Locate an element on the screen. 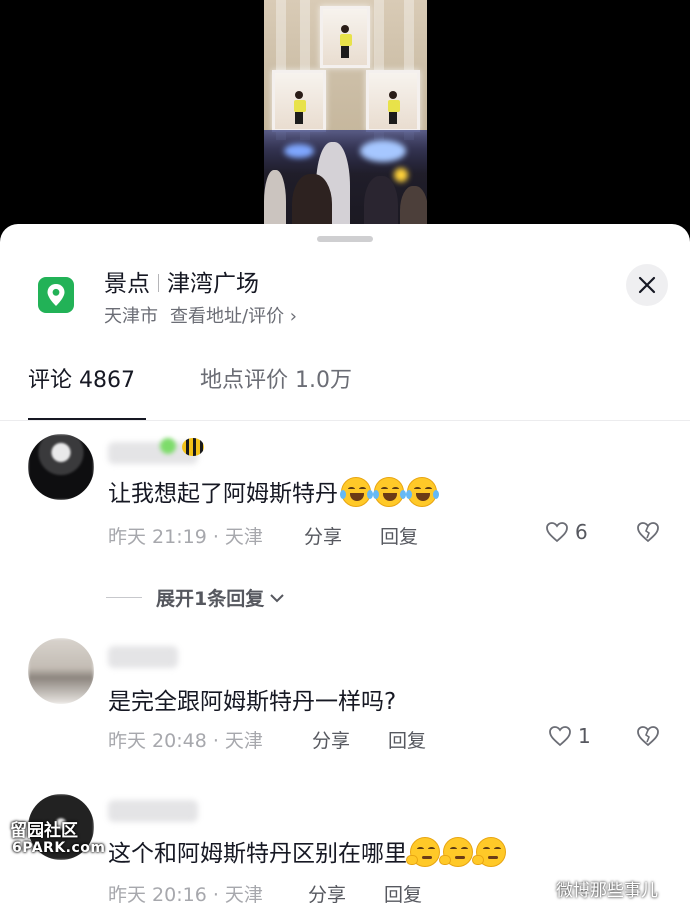 This screenshot has height=920, width=690. like-count: 1 is located at coordinates (584, 736).